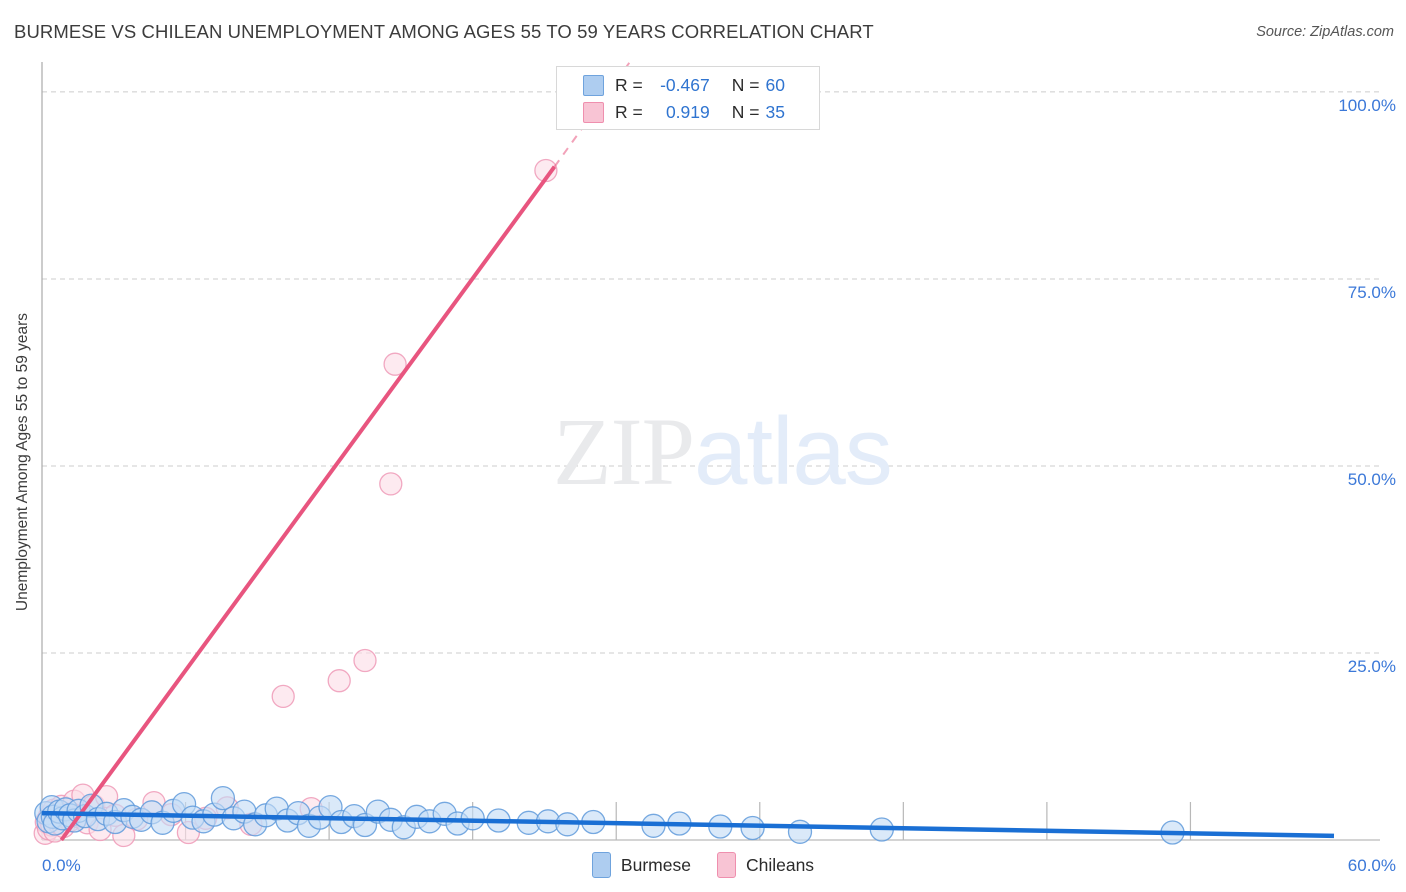 The height and width of the screenshot is (892, 1406). What do you see at coordinates (745, 112) in the screenshot?
I see `chilean-n-label: N =` at bounding box center [745, 112].